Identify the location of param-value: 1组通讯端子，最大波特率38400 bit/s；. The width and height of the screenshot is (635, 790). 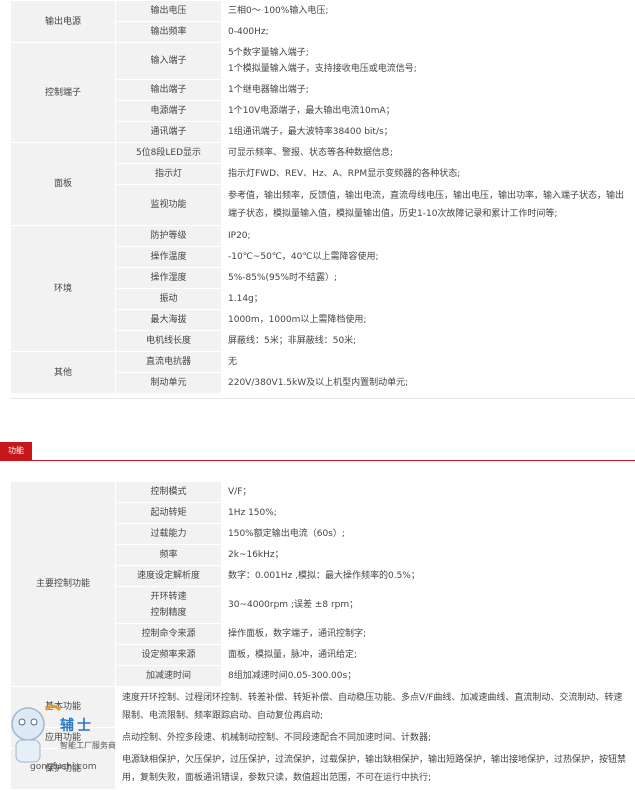
(428, 132).